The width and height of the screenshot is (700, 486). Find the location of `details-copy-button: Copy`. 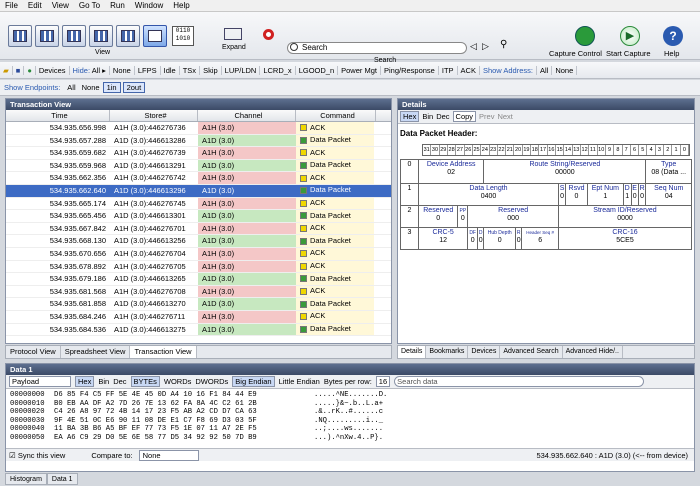

details-copy-button: Copy is located at coordinates (464, 116).